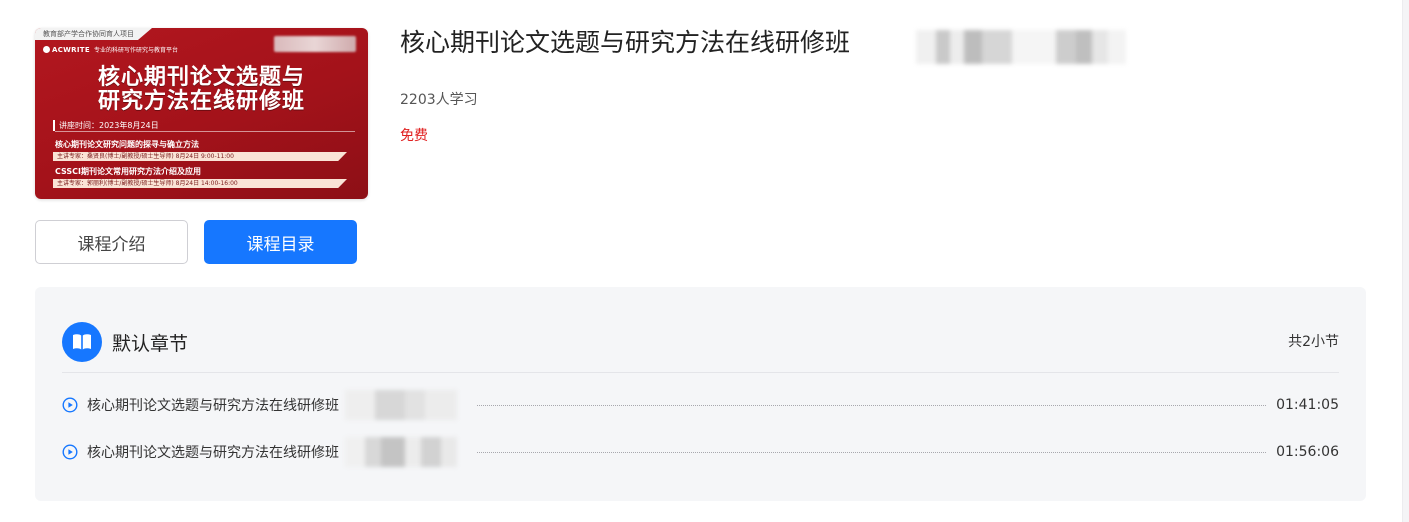 The image size is (1409, 522). What do you see at coordinates (150, 343) in the screenshot?
I see `chapter-title: 默认章节` at bounding box center [150, 343].